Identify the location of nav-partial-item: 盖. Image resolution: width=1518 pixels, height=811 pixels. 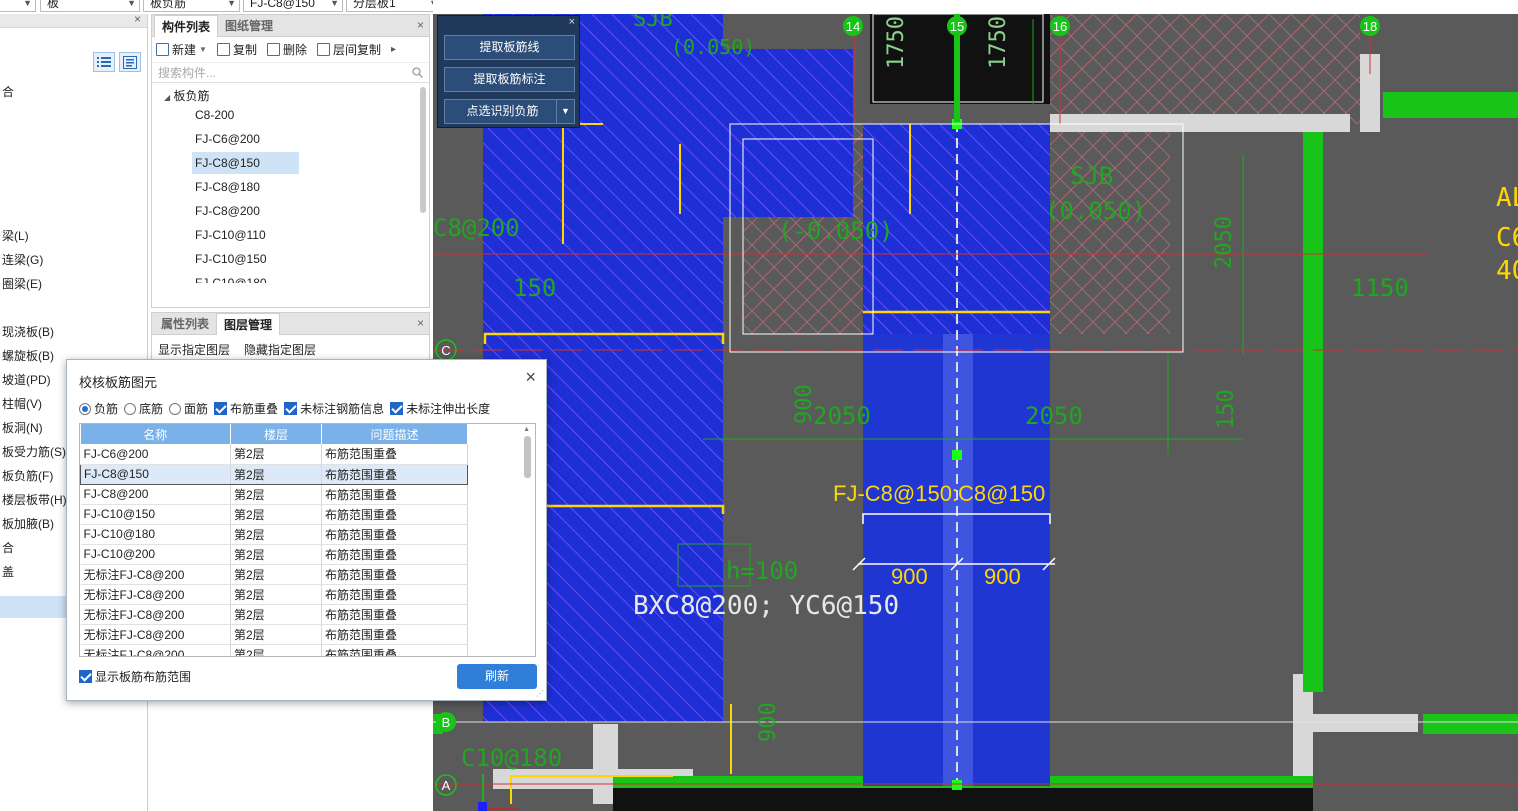
(8, 572).